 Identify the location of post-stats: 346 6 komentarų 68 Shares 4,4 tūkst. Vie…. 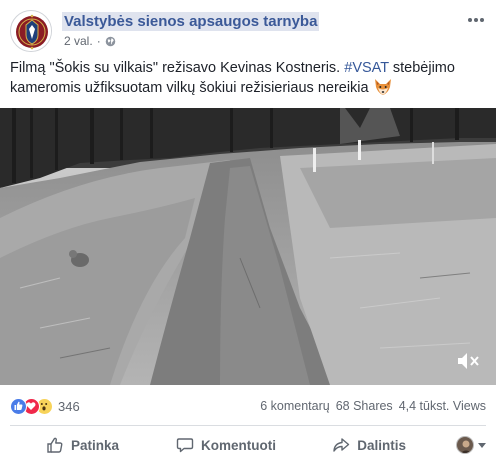
(248, 406).